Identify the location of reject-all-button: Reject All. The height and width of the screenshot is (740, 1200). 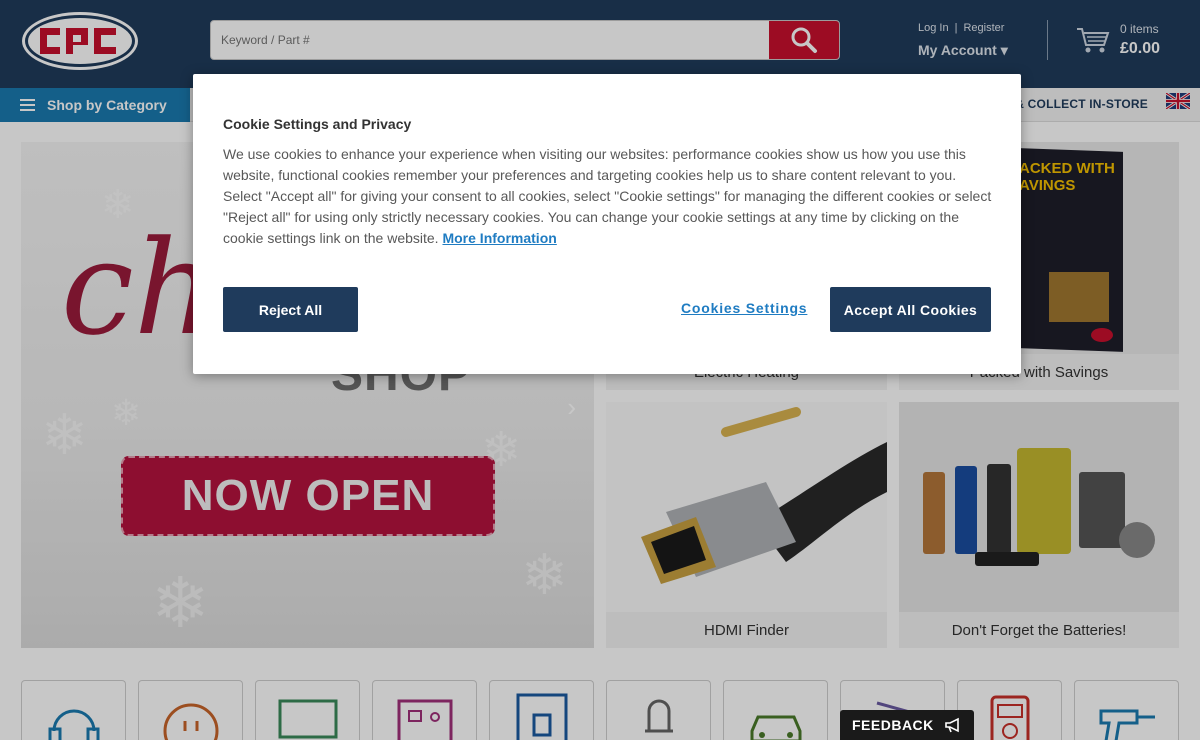
(290, 309).